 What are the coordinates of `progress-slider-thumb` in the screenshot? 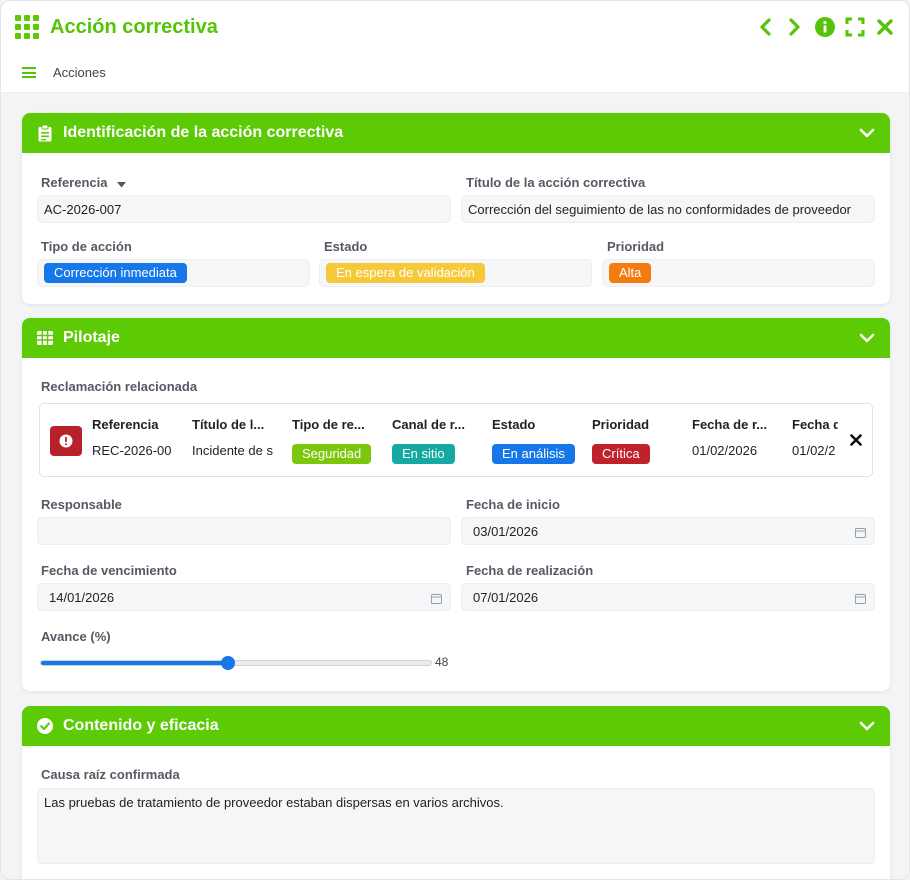 It's located at (228, 663).